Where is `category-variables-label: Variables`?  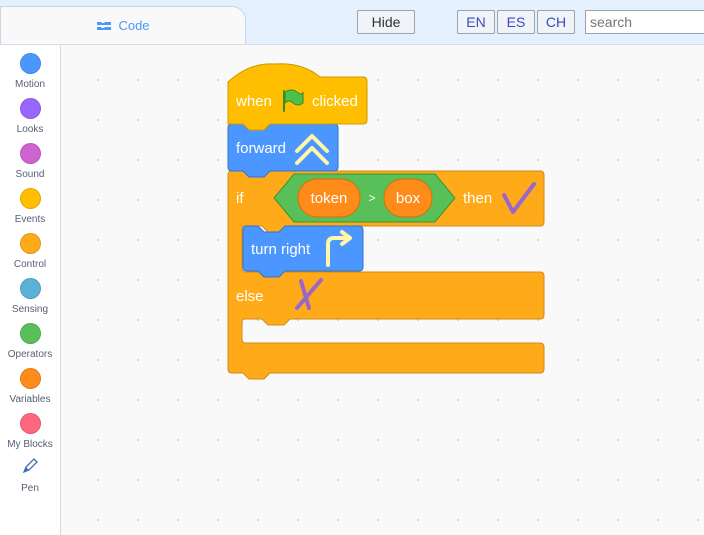
category-variables-label: Variables is located at coordinates (30, 399).